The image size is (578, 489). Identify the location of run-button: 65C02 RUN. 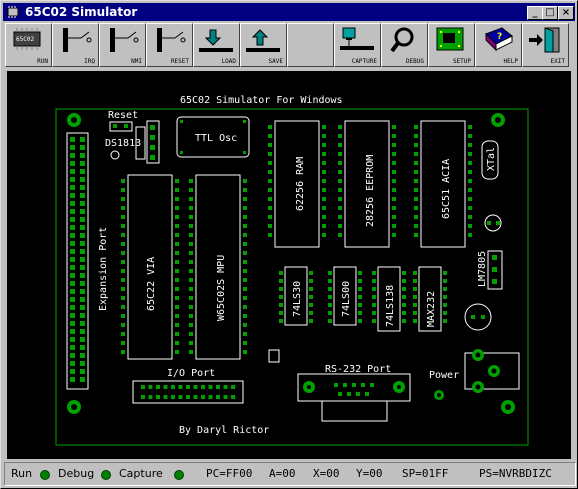
(28, 45).